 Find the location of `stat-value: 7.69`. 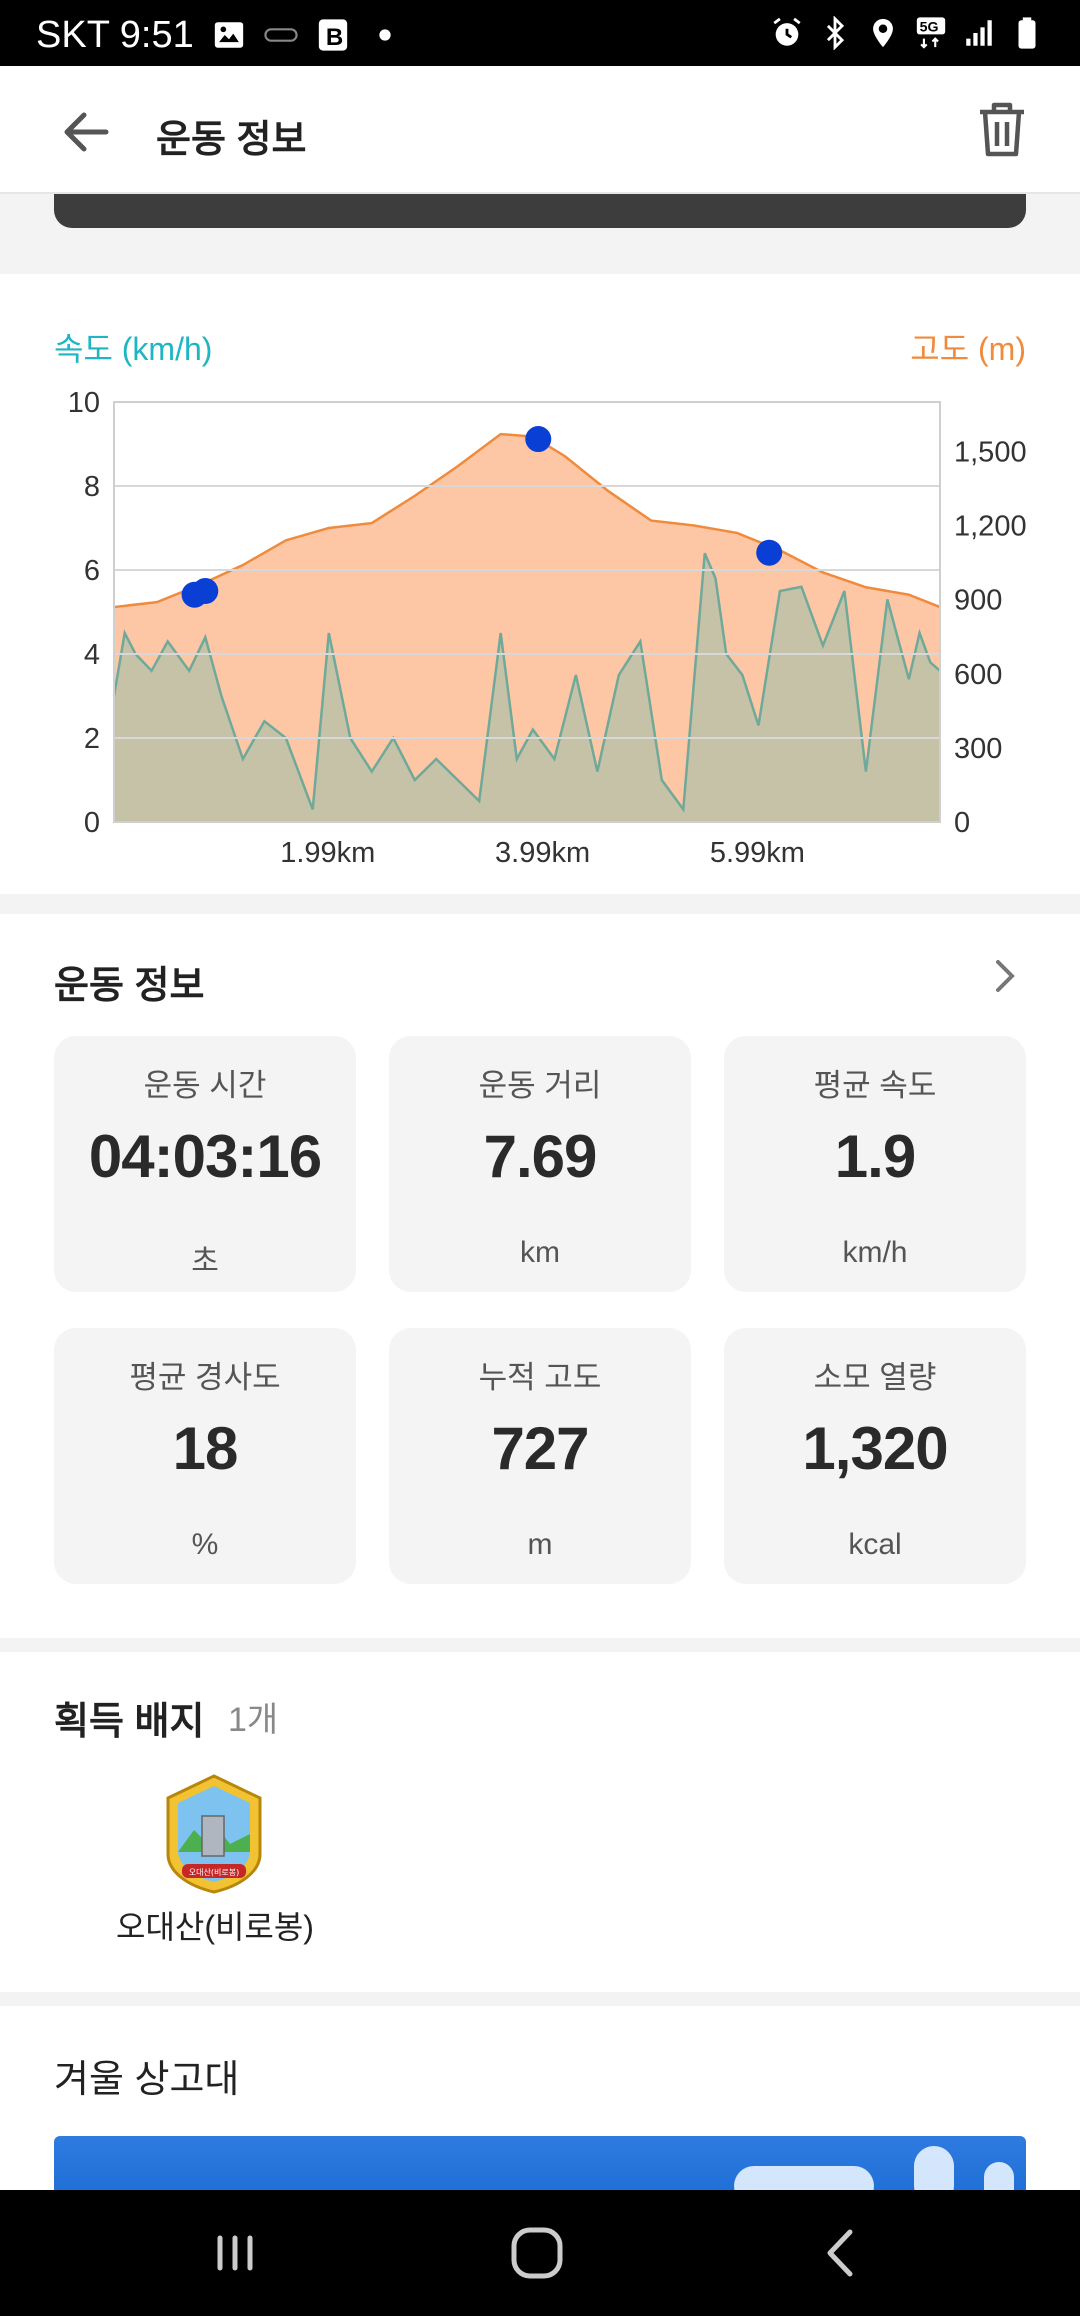

stat-value: 7.69 is located at coordinates (540, 1156).